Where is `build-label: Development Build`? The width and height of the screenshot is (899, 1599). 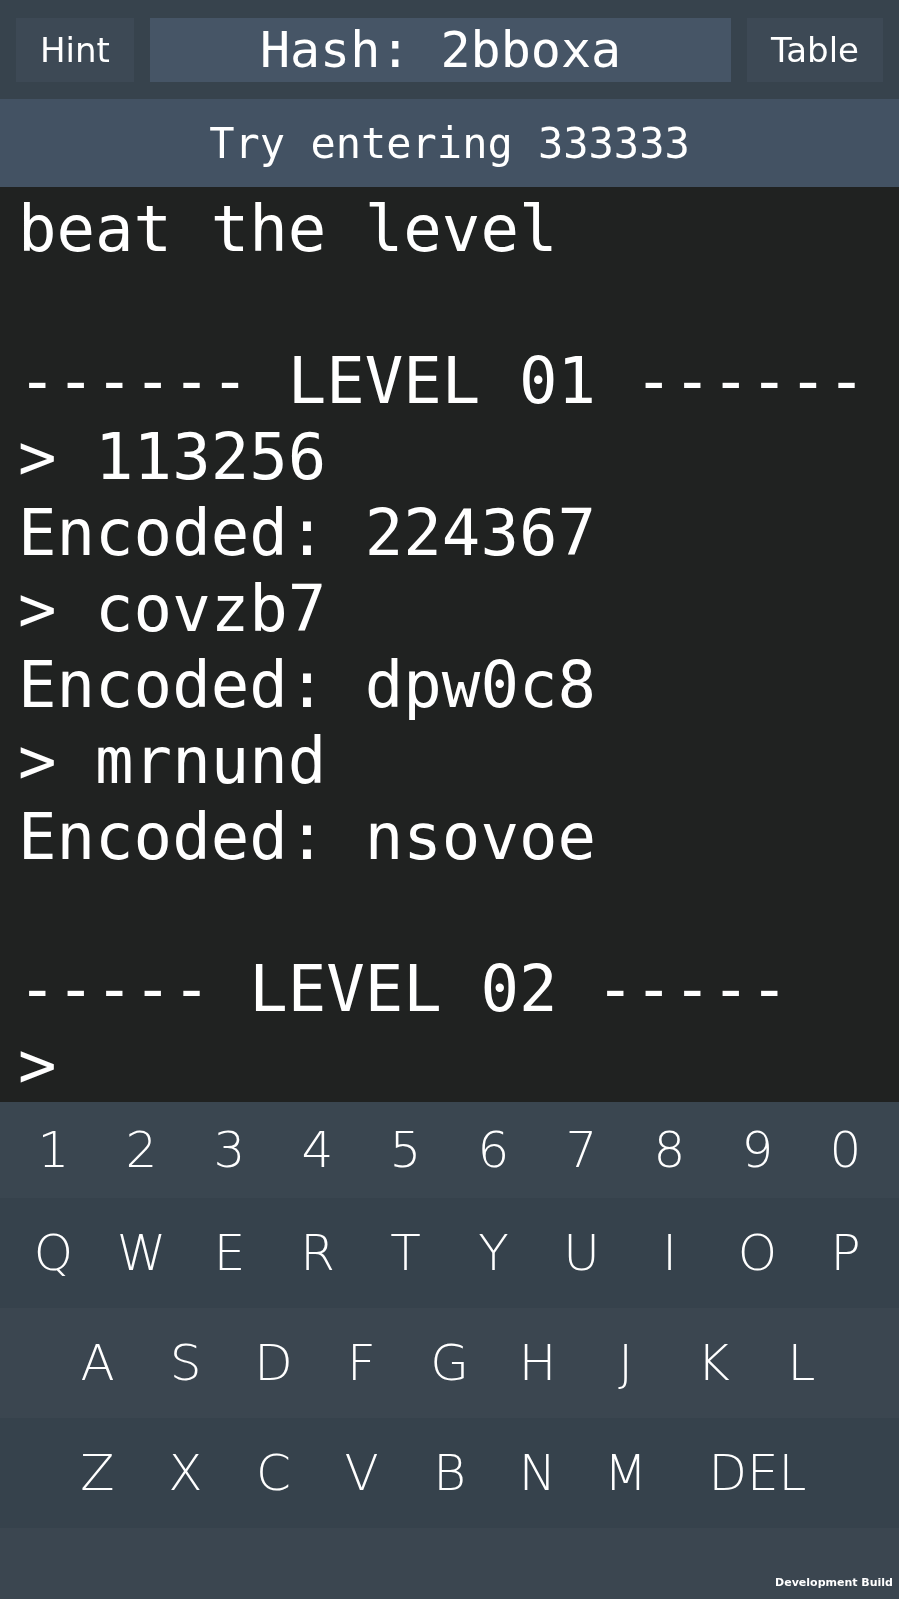
build-label: Development Build is located at coordinates (834, 1583).